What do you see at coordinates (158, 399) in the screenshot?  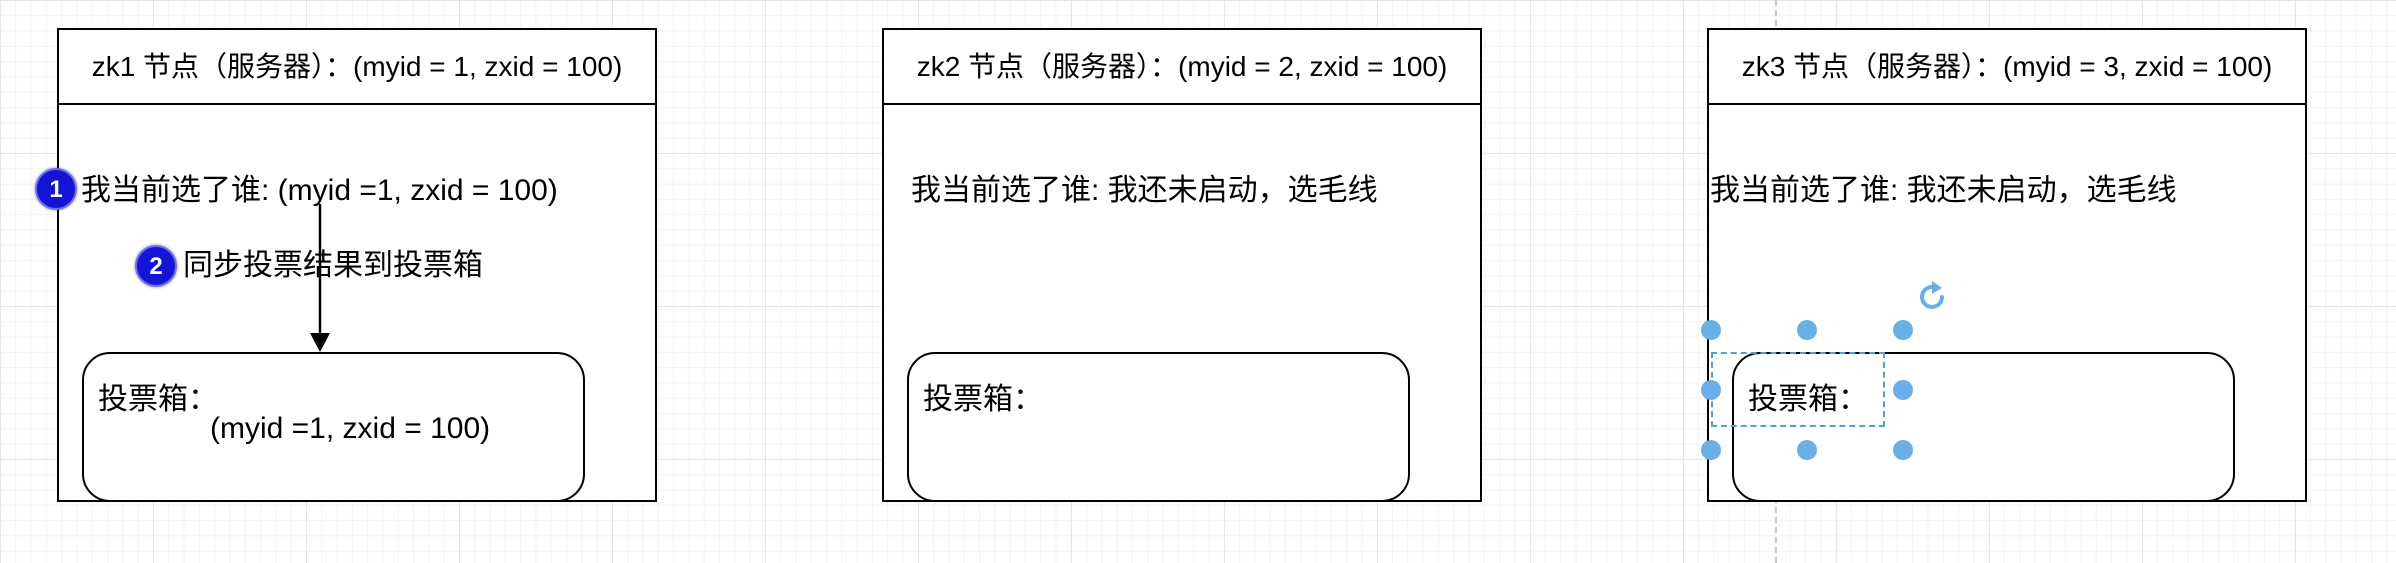 I see `zk1-ballot-box-label: 投票箱：` at bounding box center [158, 399].